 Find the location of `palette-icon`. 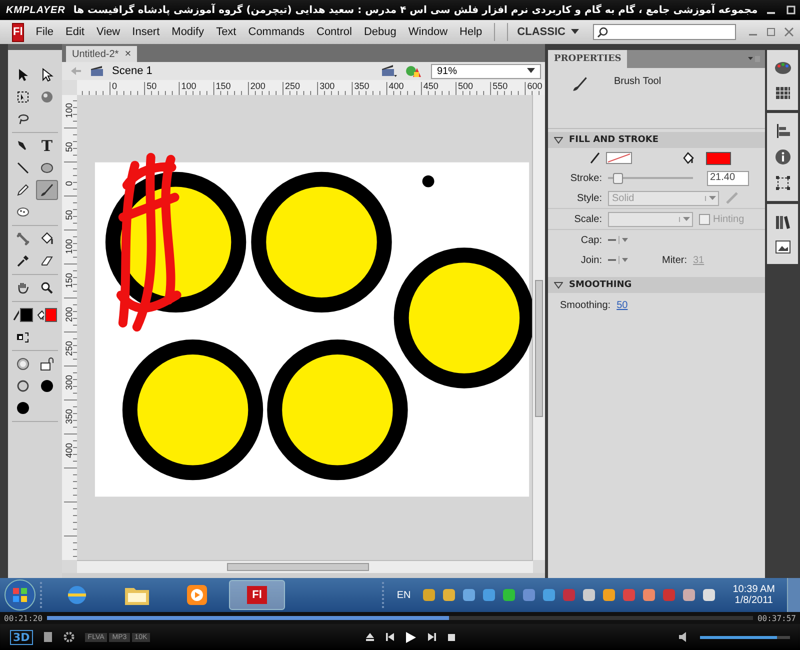

palette-icon is located at coordinates (783, 68).